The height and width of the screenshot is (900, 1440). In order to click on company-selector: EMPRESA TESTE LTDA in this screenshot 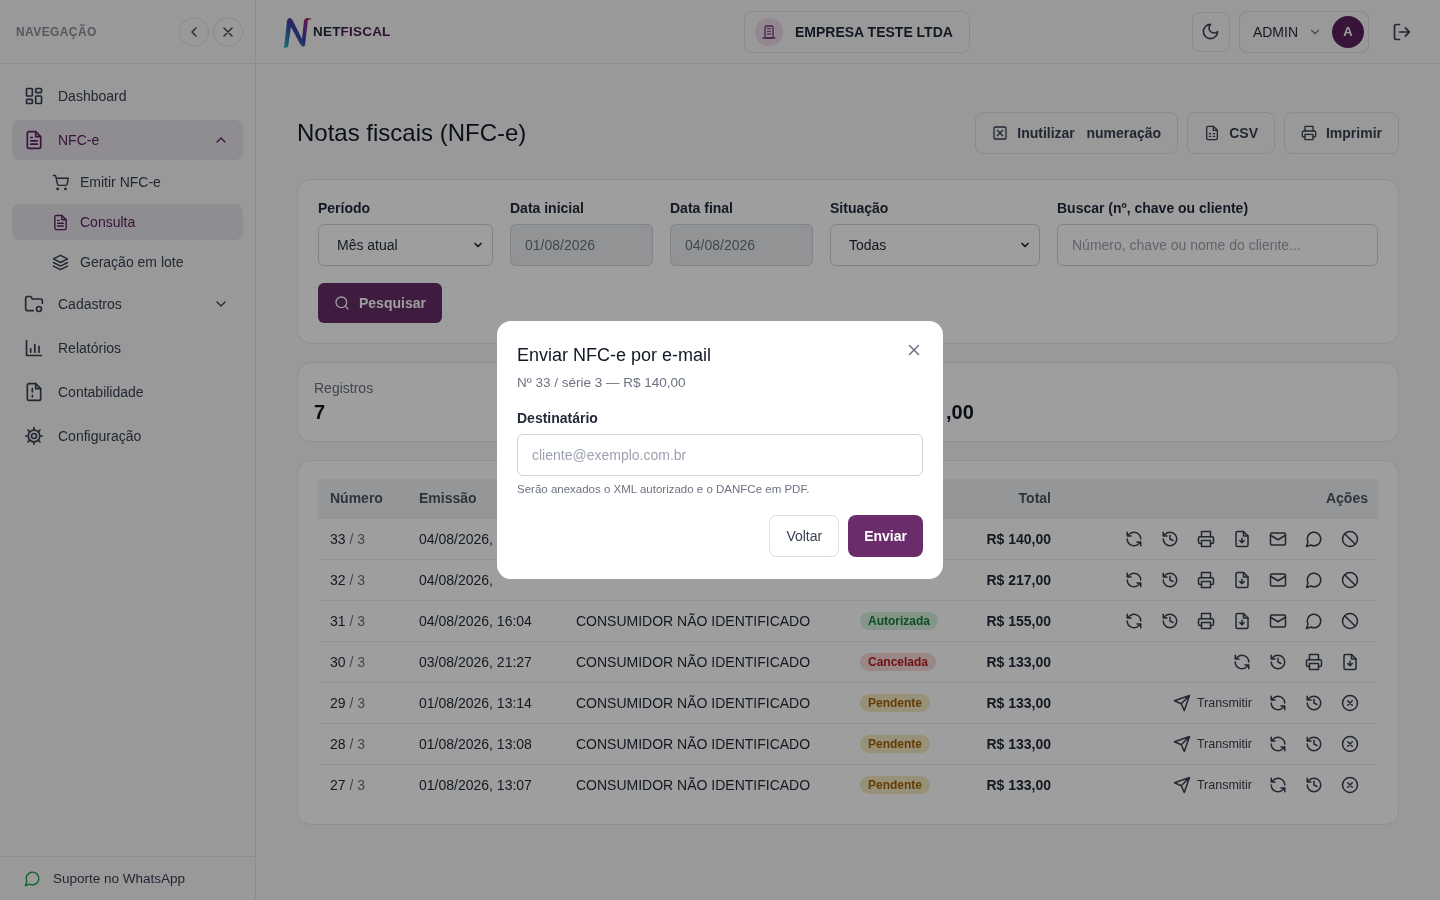, I will do `click(857, 31)`.